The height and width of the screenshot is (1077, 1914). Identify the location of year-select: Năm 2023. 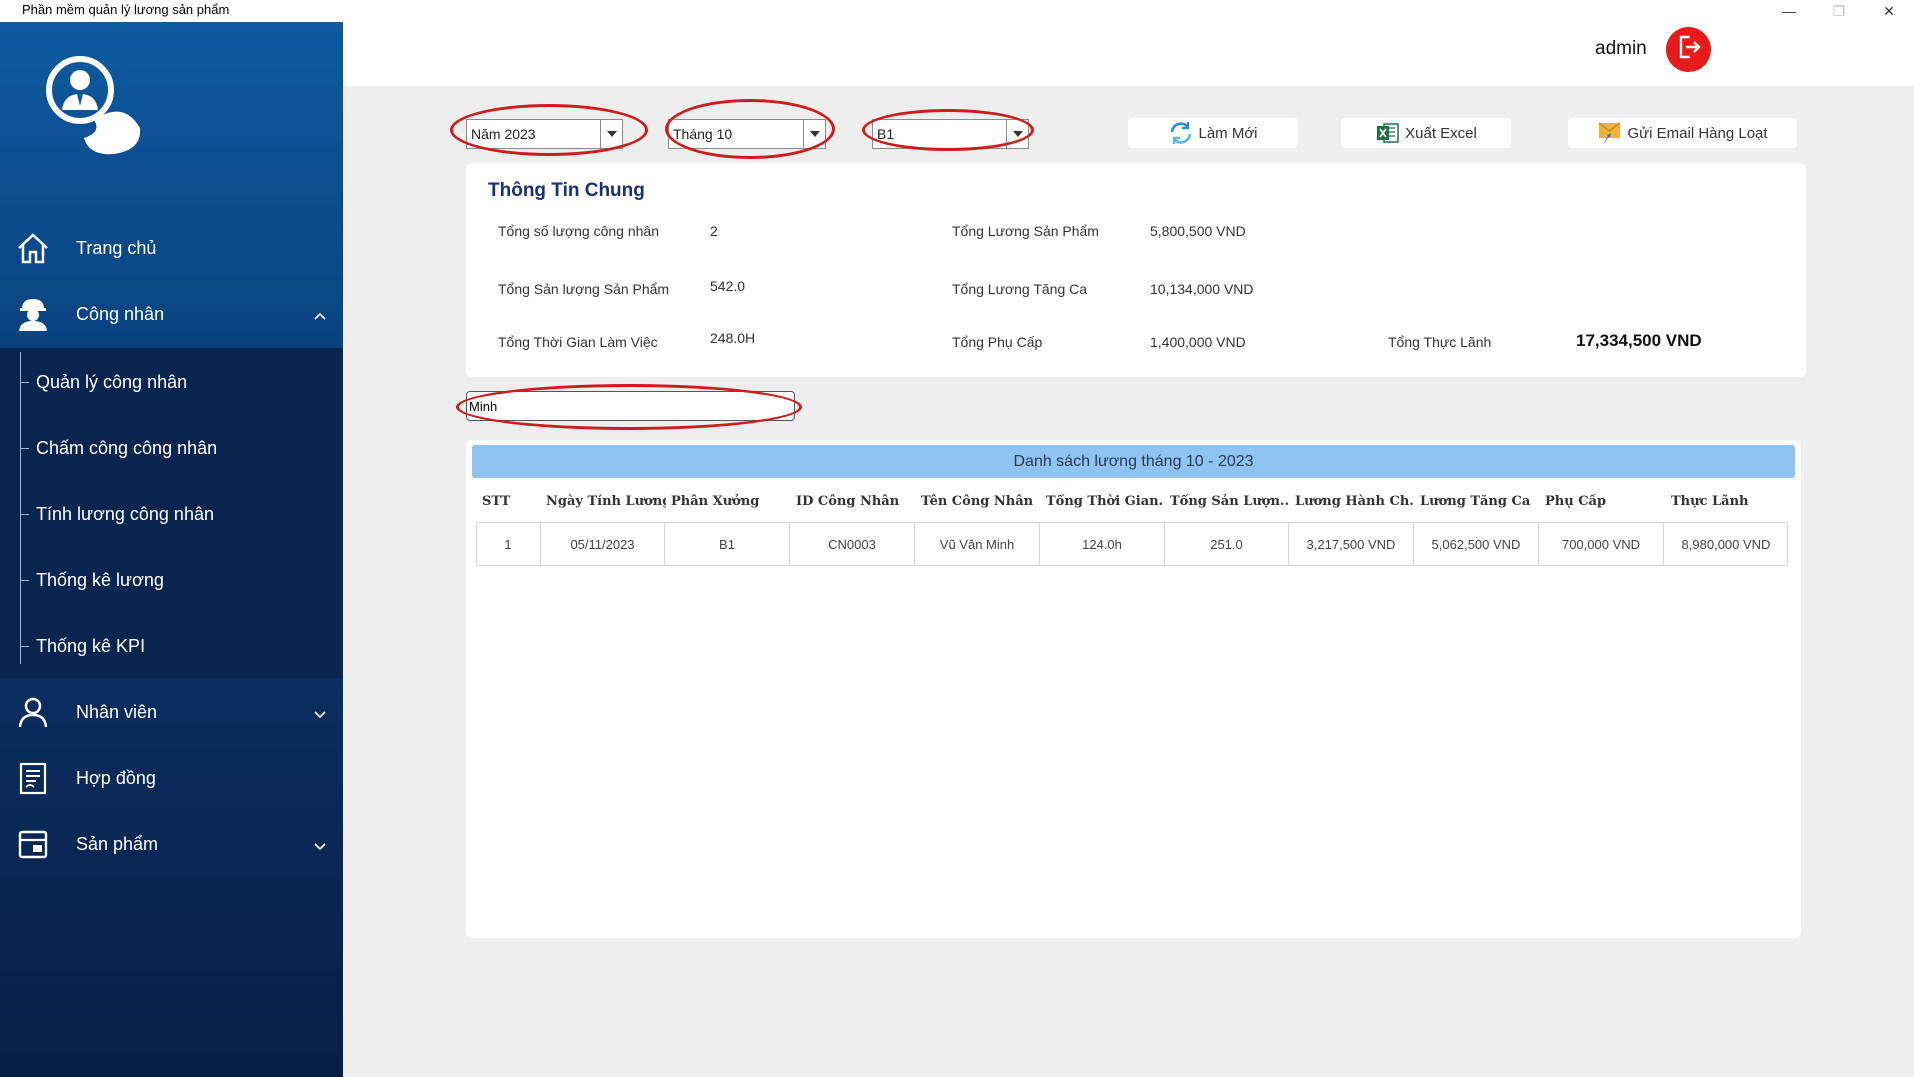
(544, 134).